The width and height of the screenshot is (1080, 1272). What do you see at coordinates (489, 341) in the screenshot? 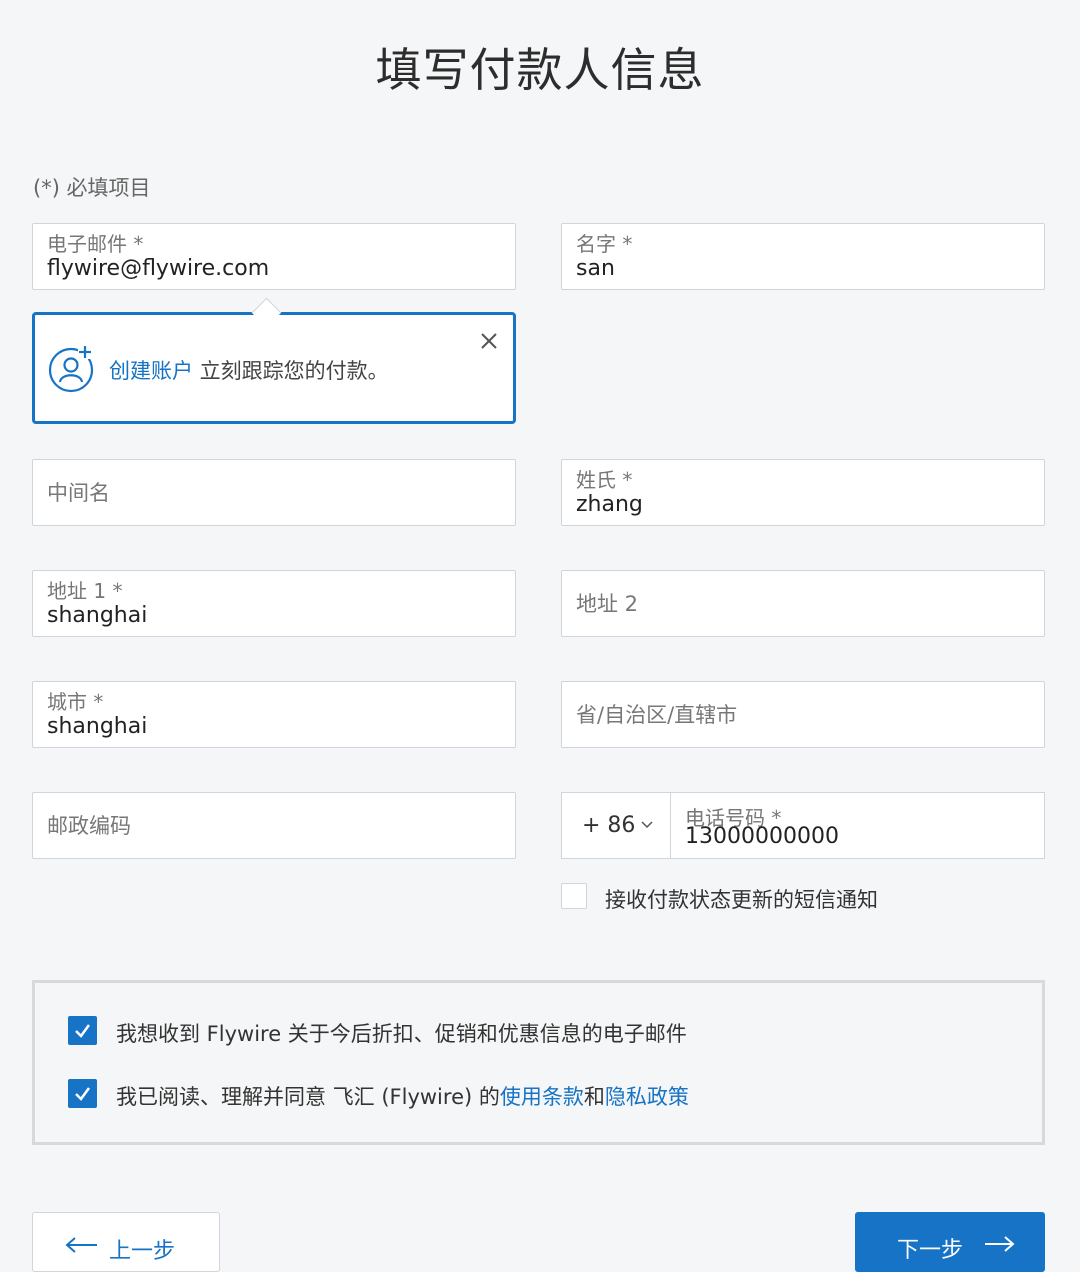
I see `close-icon` at bounding box center [489, 341].